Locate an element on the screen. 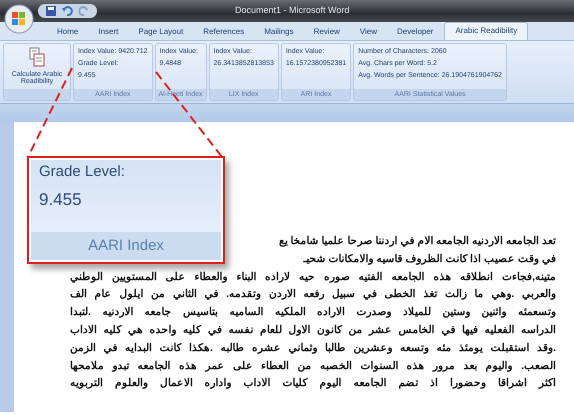 Image resolution: width=574 pixels, height=414 pixels. text-line: متينه,فجاءت انطلاقه هذه الجامعه الفتيه صوره حيه لاراده البناء والعطاء على المستويين الوطني is located at coordinates (313, 277).